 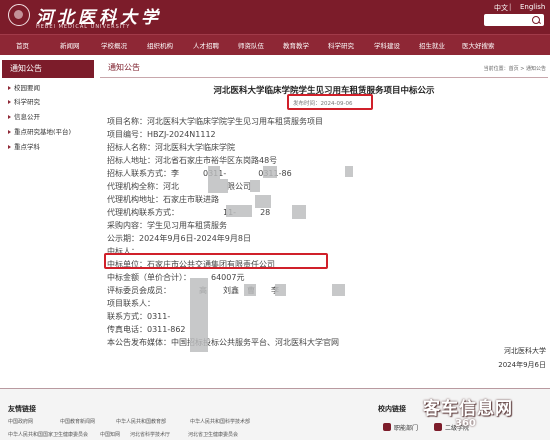 I want to click on sidebar-item-label: 科学研究, so click(x=27, y=102).